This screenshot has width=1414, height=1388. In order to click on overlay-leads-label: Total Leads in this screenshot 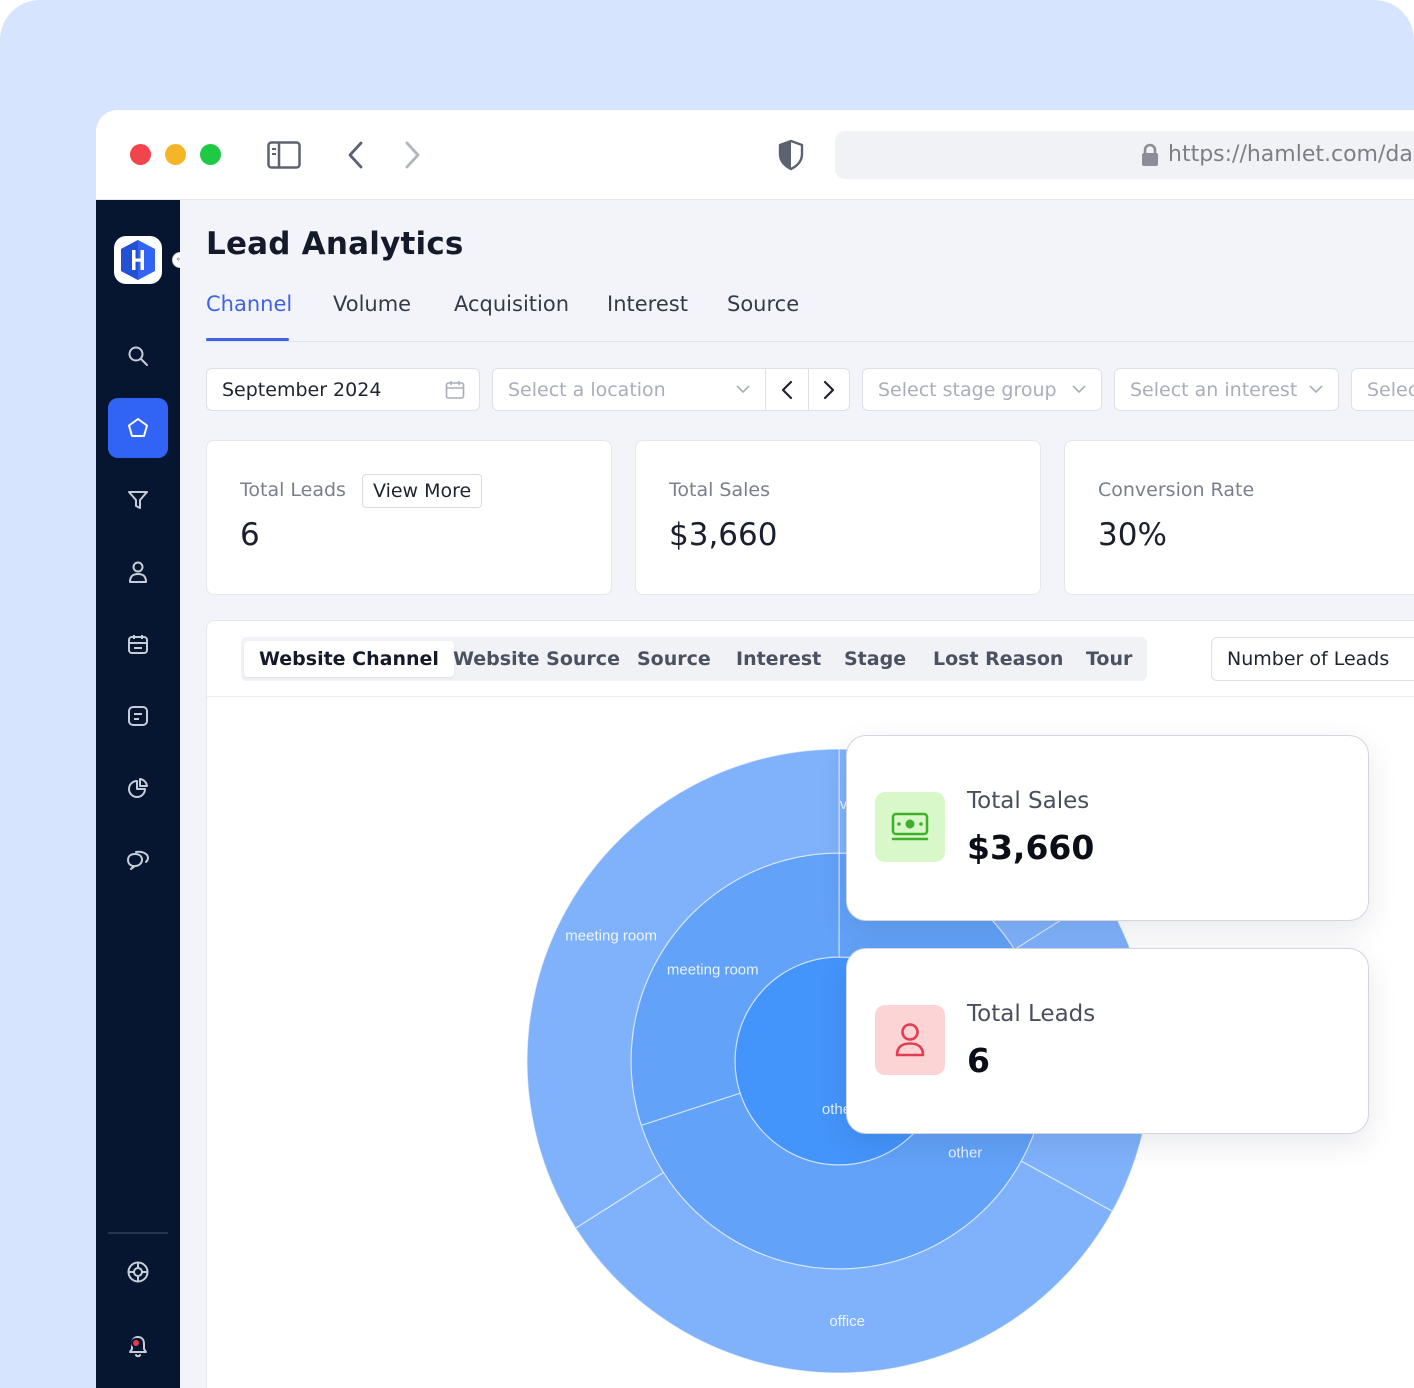, I will do `click(1031, 1014)`.